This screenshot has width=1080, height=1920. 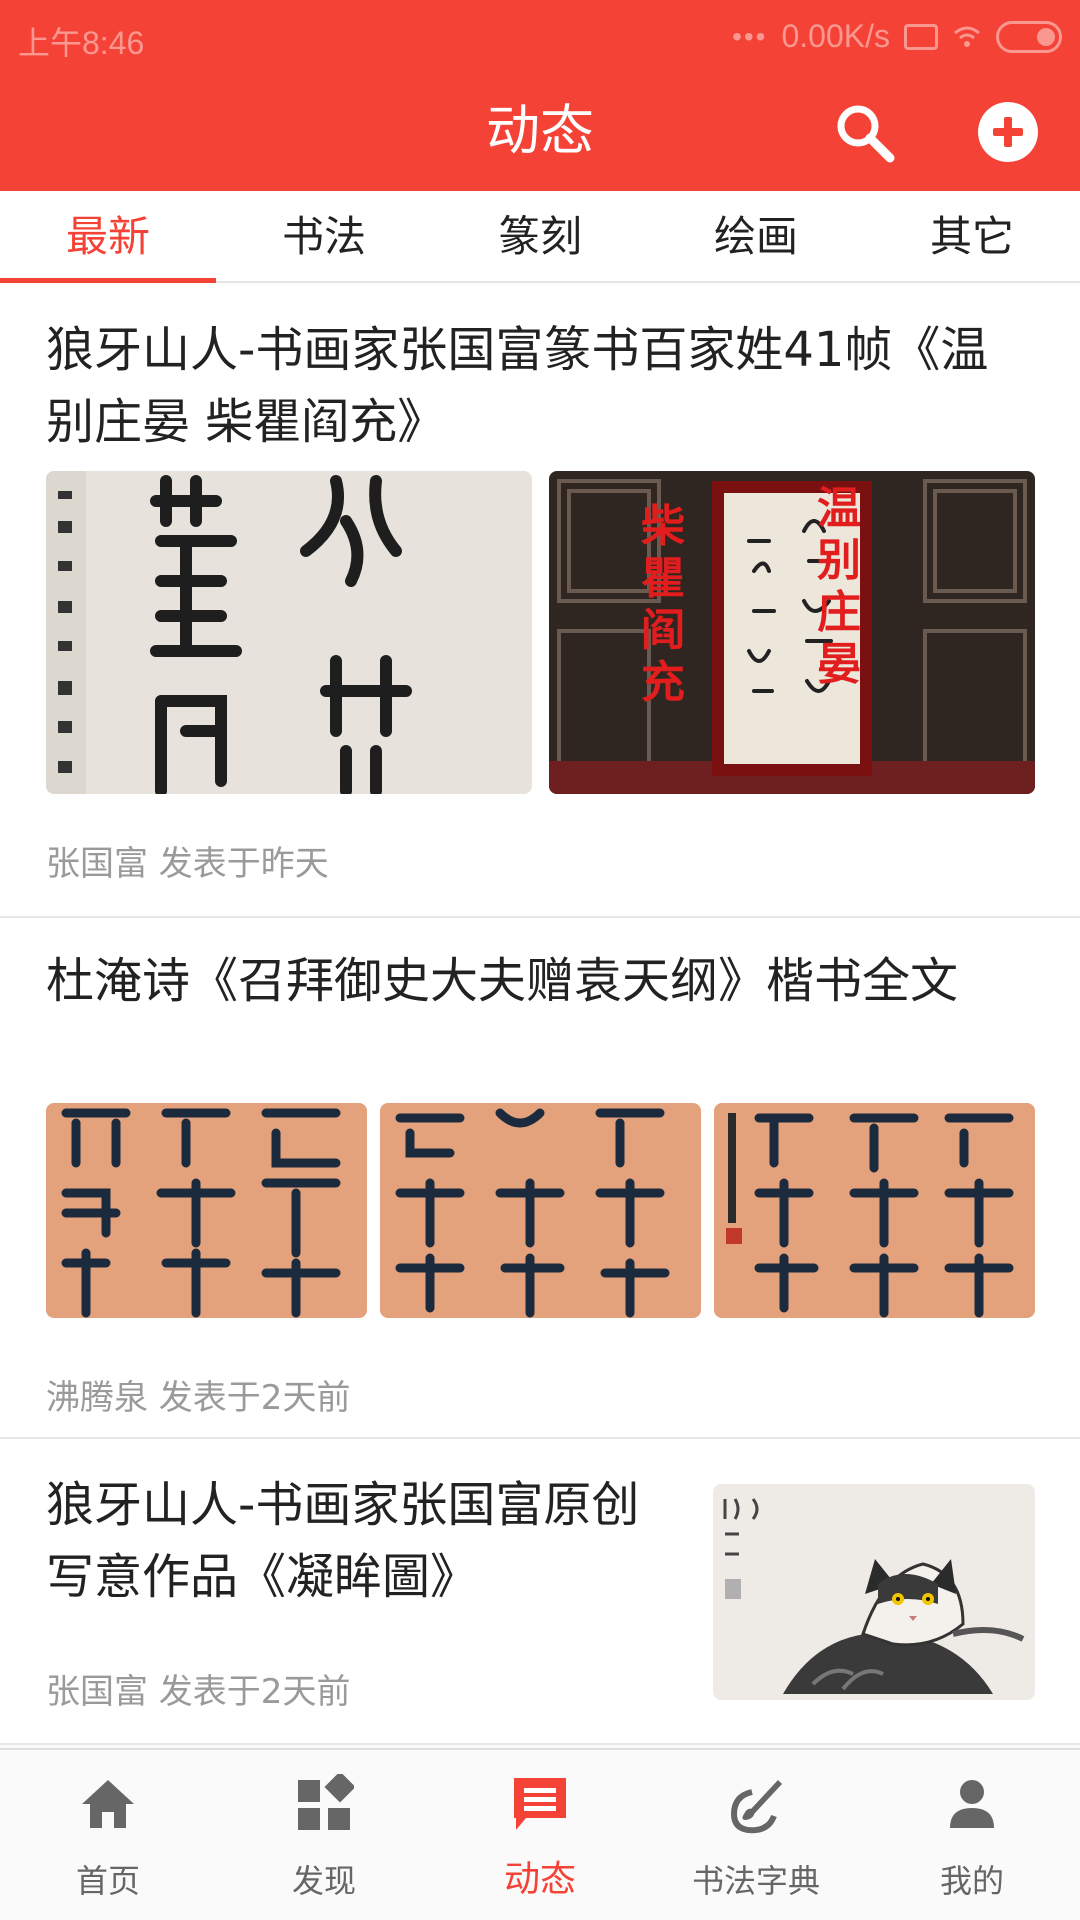 I want to click on status-right: ••• 0.00K/s, so click(x=897, y=36).